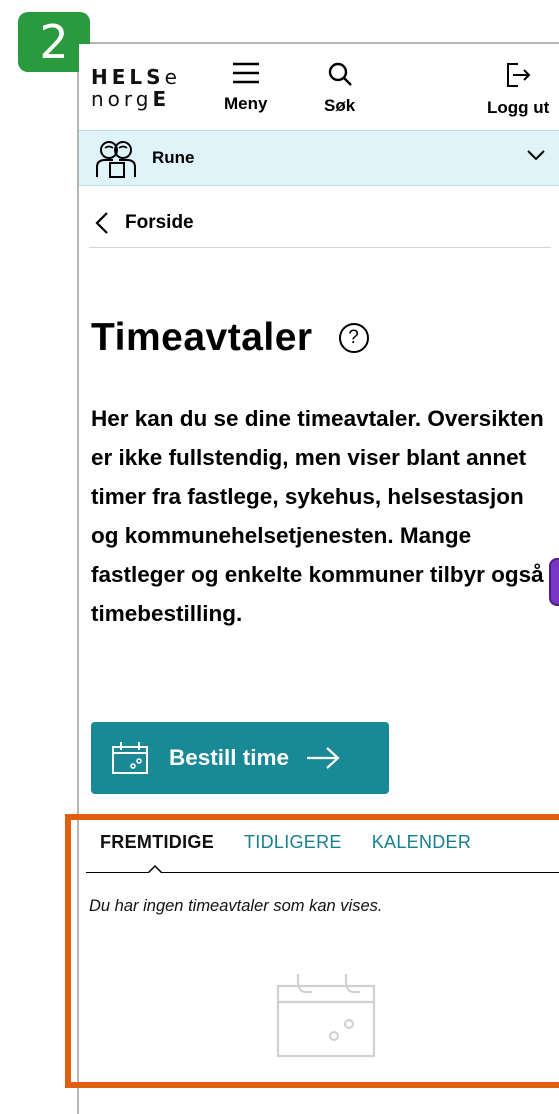  Describe the element at coordinates (128, 77) in the screenshot. I see `logo-text-1: HELS` at that location.